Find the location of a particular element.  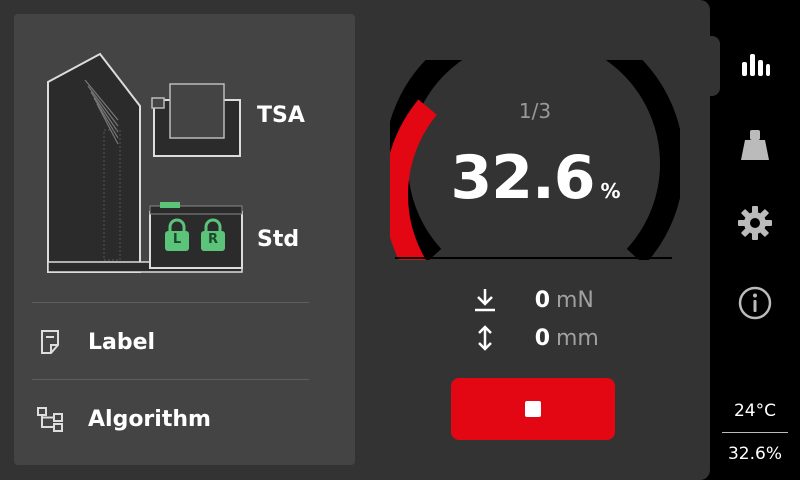

slot-bottom-label: Std is located at coordinates (278, 239).